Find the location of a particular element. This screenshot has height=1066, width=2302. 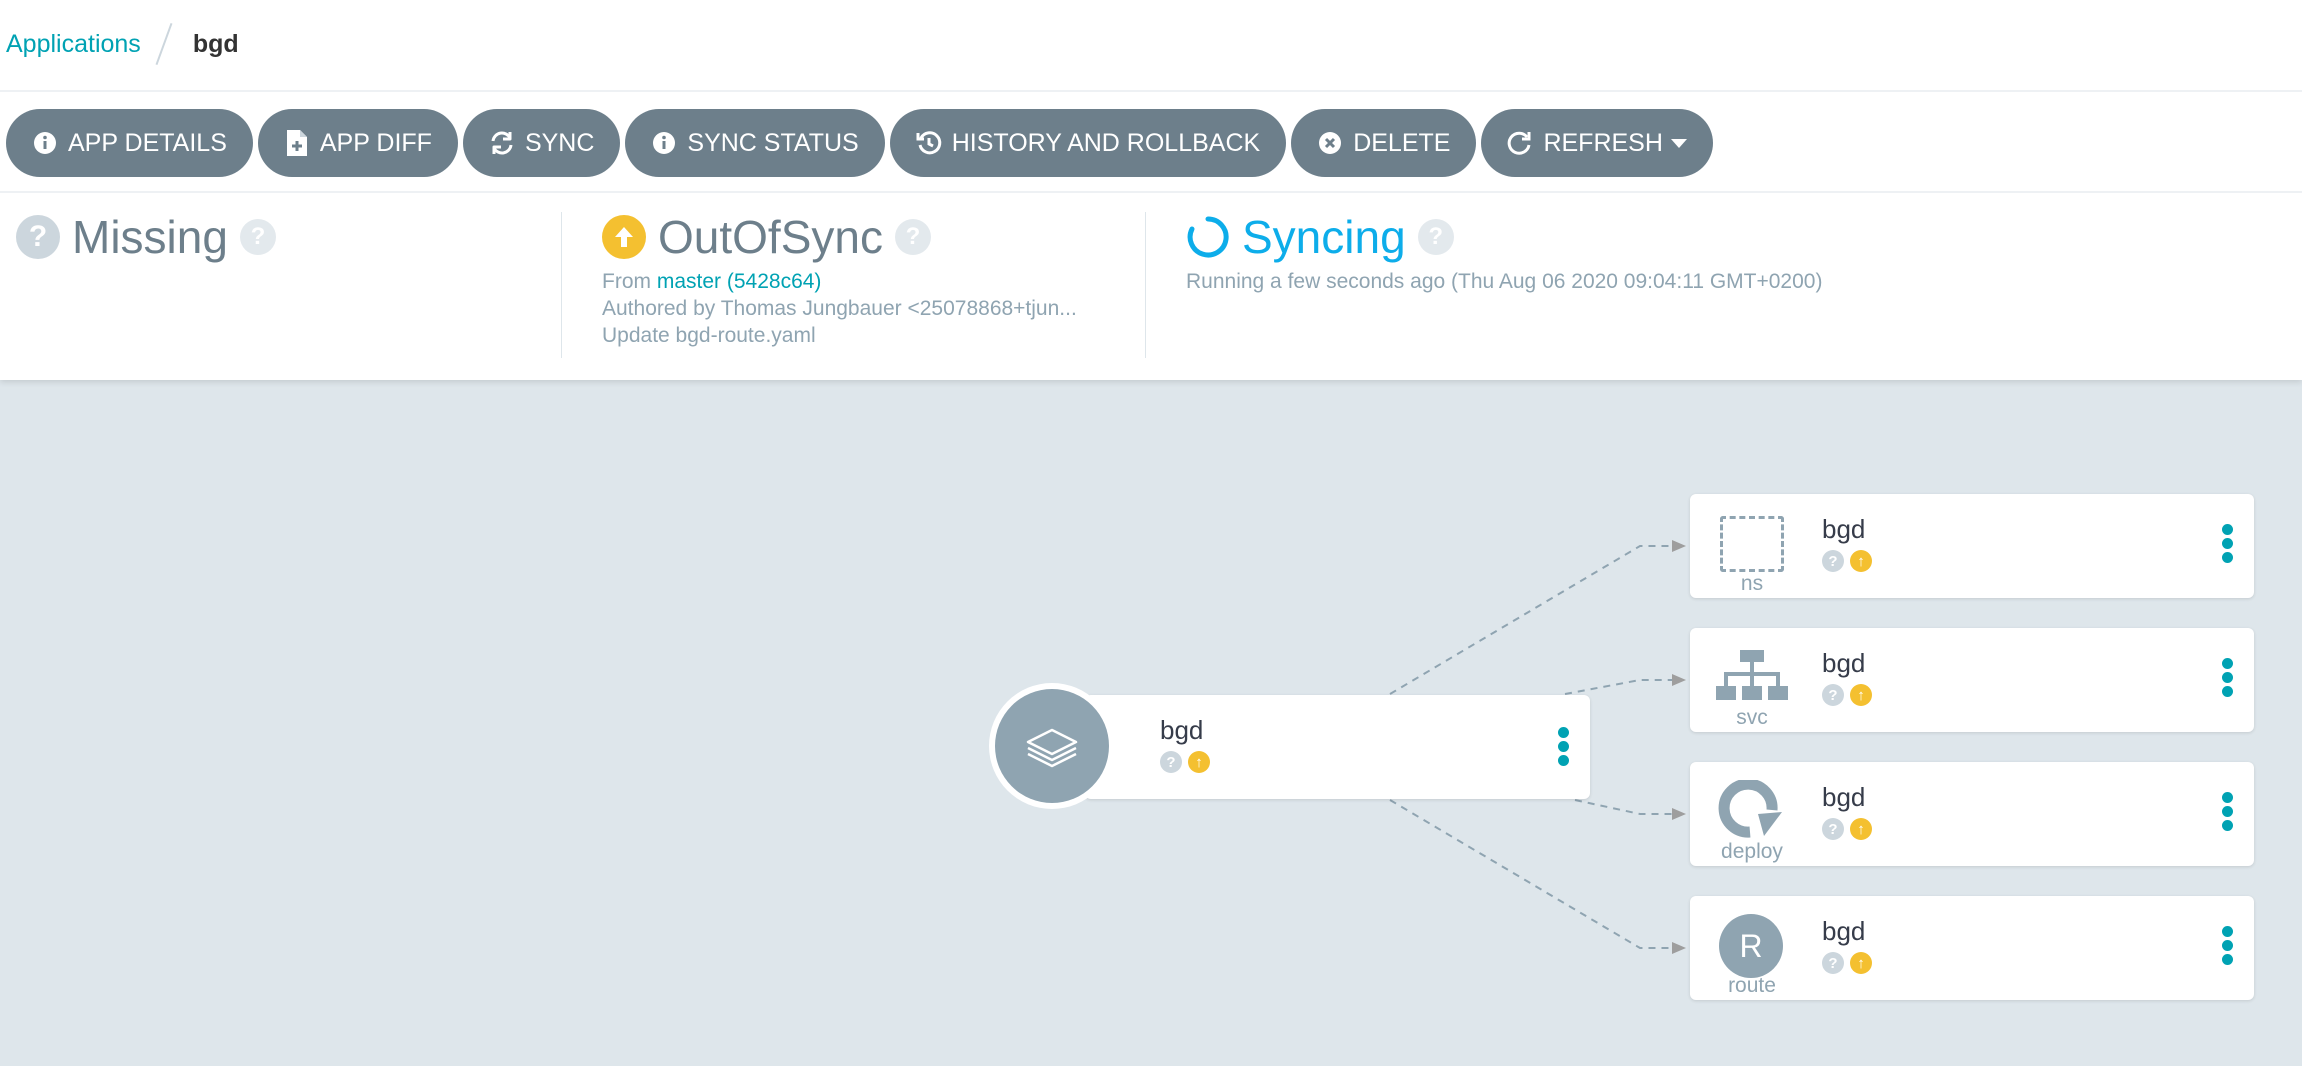

layers-icon is located at coordinates (1052, 748).